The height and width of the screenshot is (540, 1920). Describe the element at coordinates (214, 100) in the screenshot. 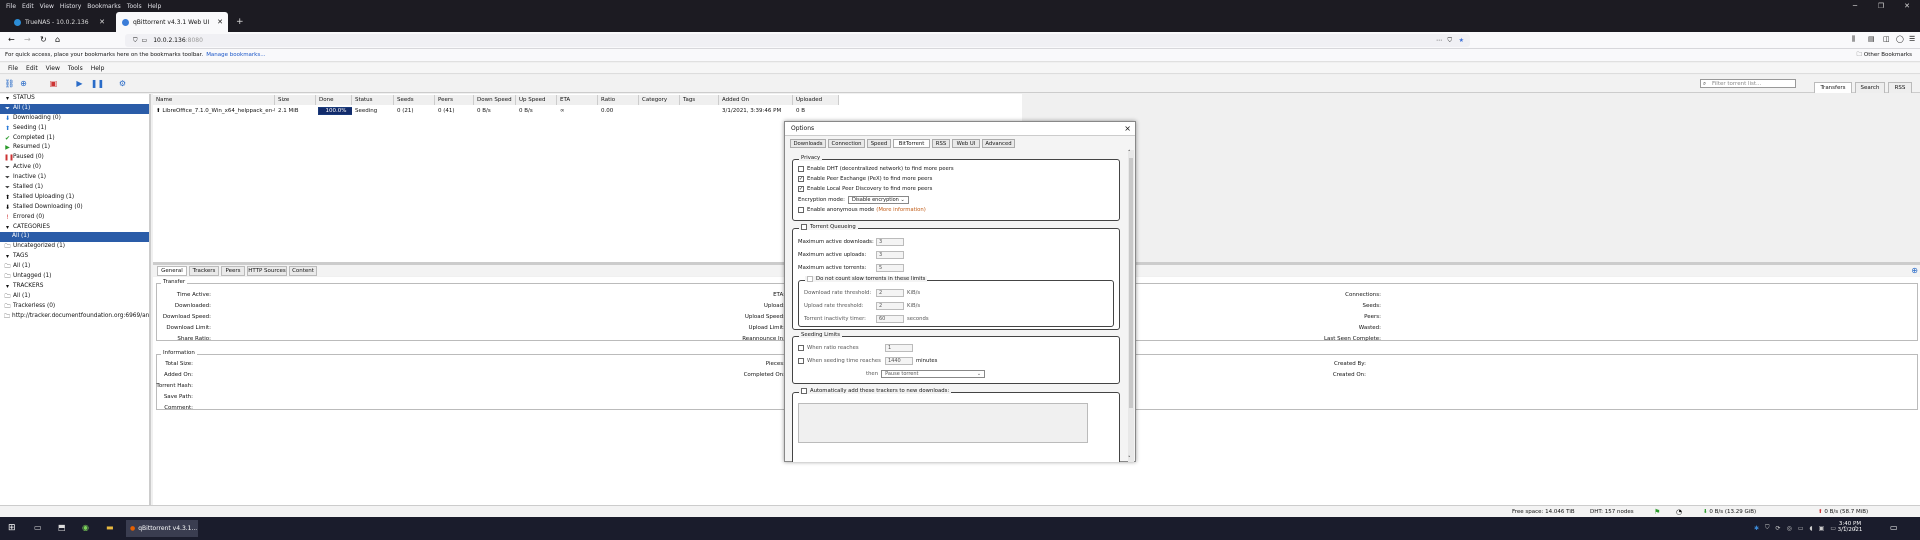

I see `column-header-name: Name` at that location.